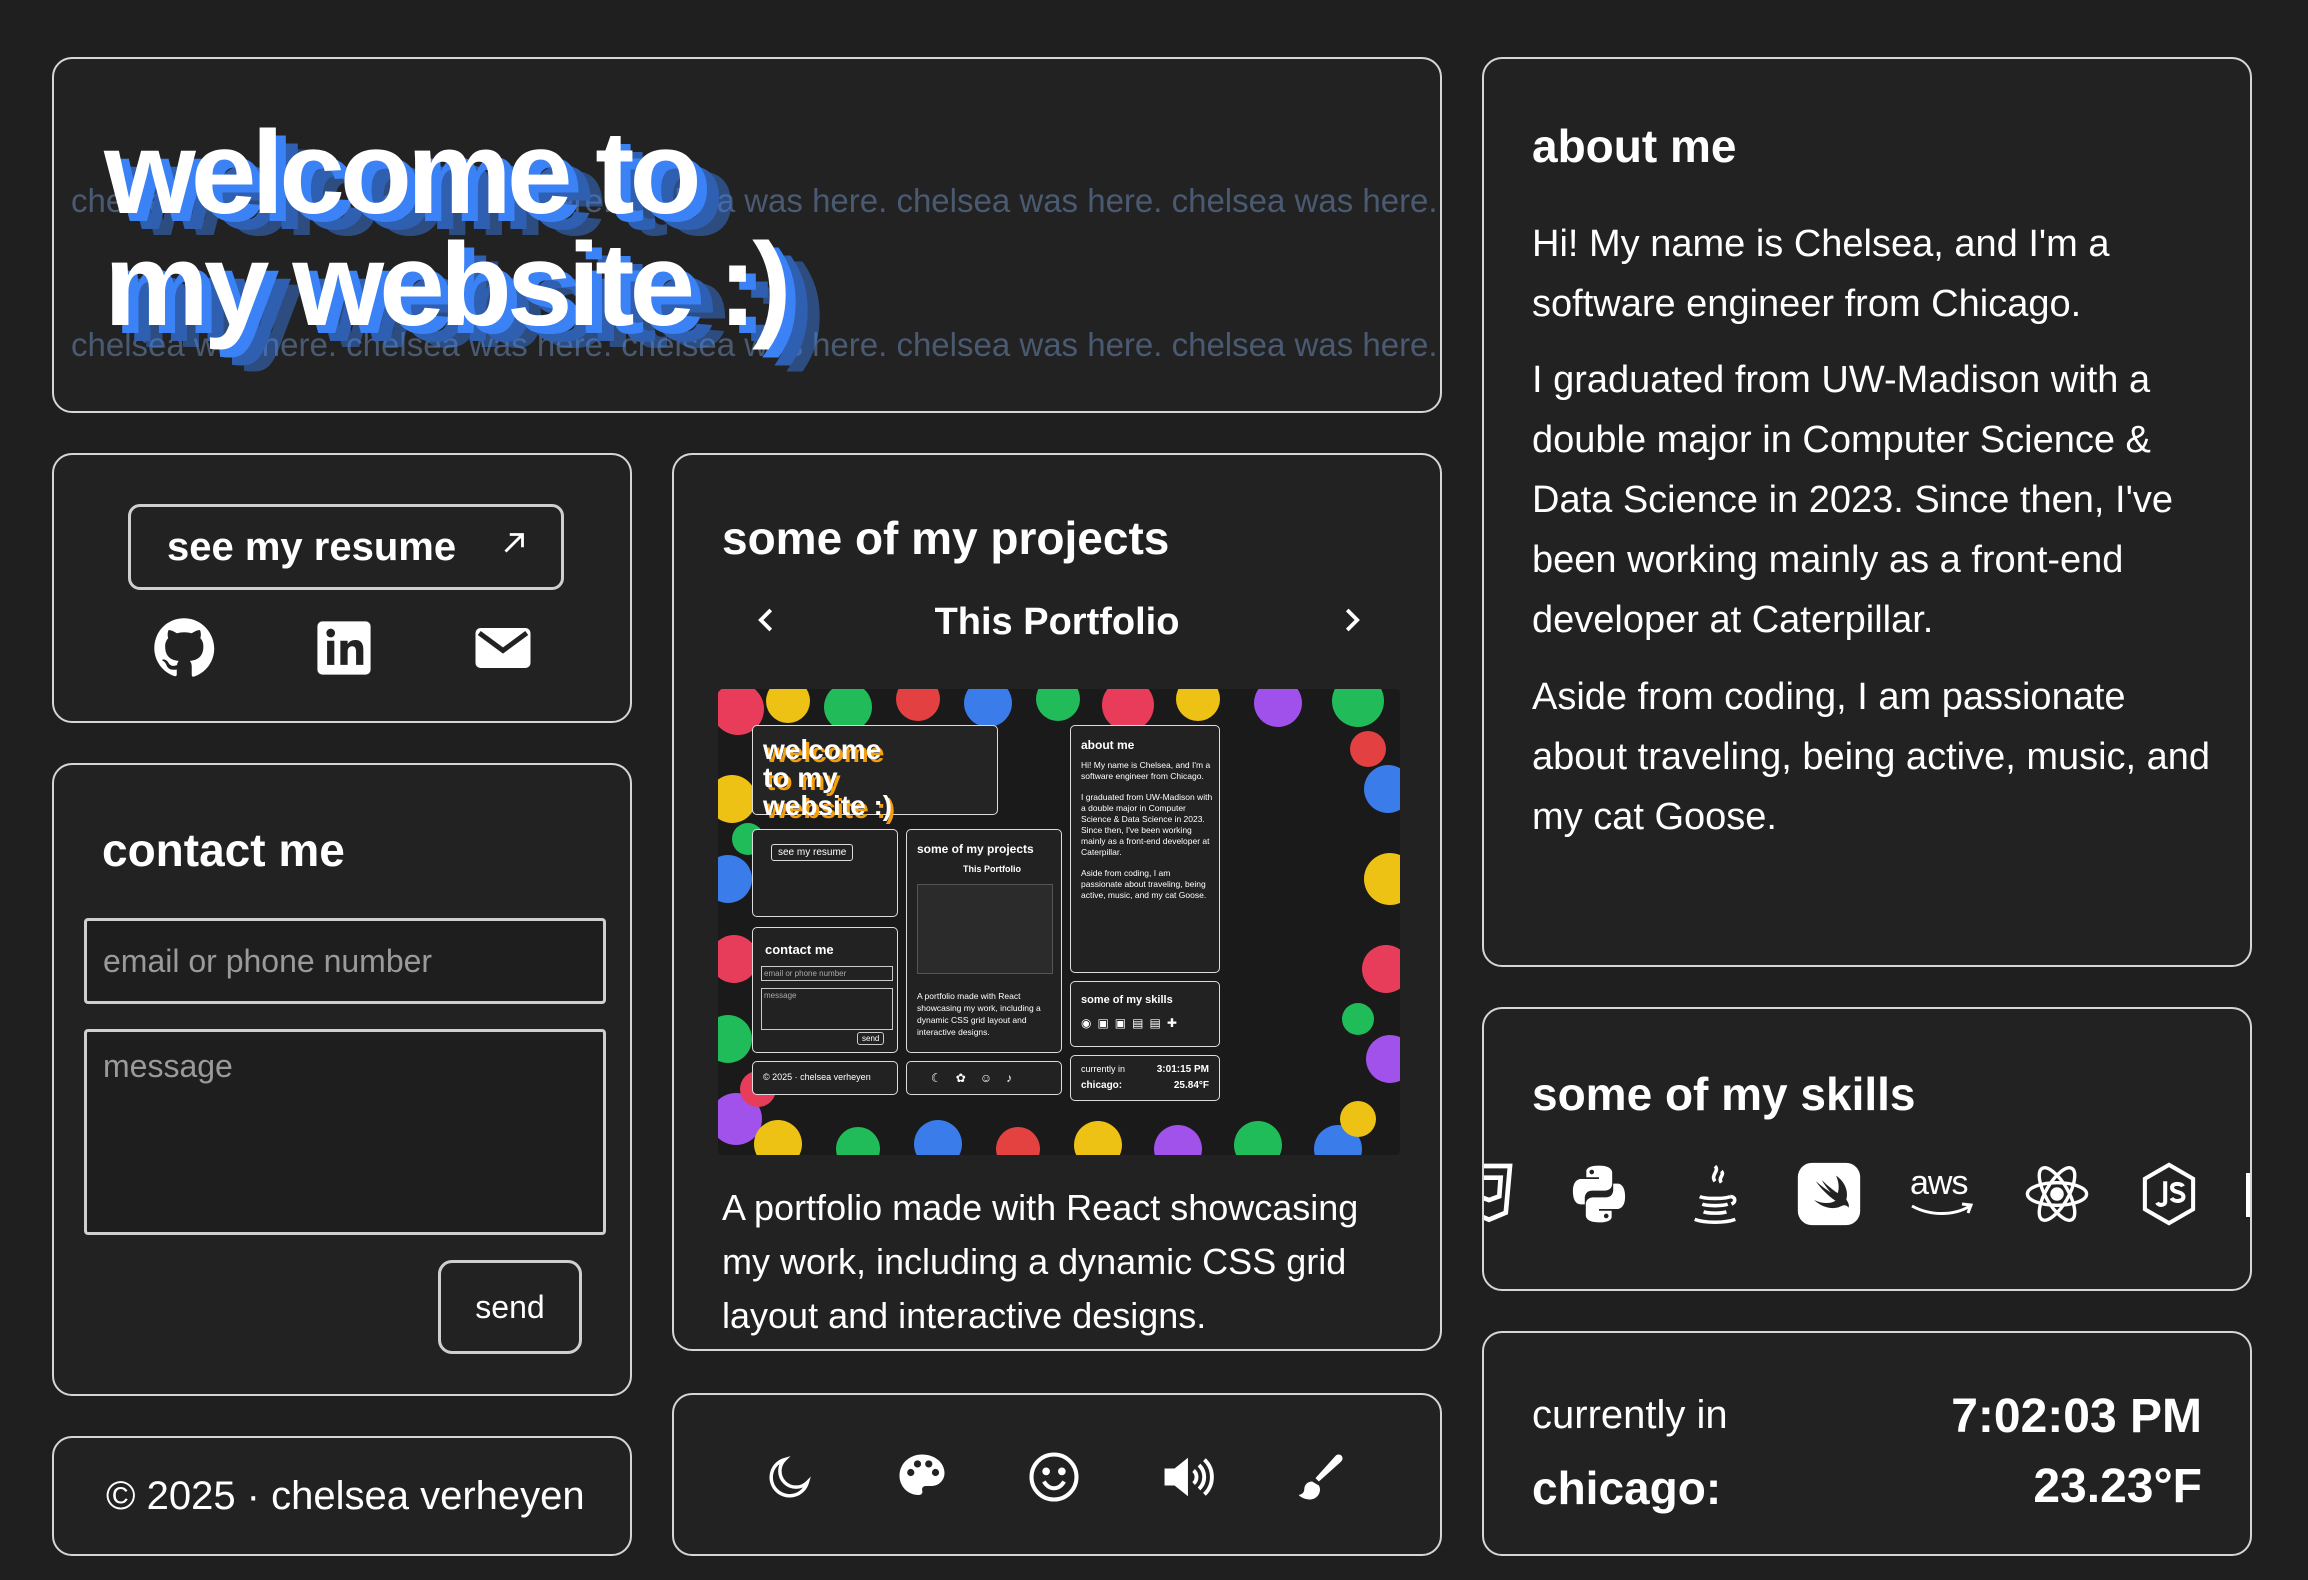 The width and height of the screenshot is (2308, 1580). What do you see at coordinates (503, 648) in the screenshot?
I see `mail-icon` at bounding box center [503, 648].